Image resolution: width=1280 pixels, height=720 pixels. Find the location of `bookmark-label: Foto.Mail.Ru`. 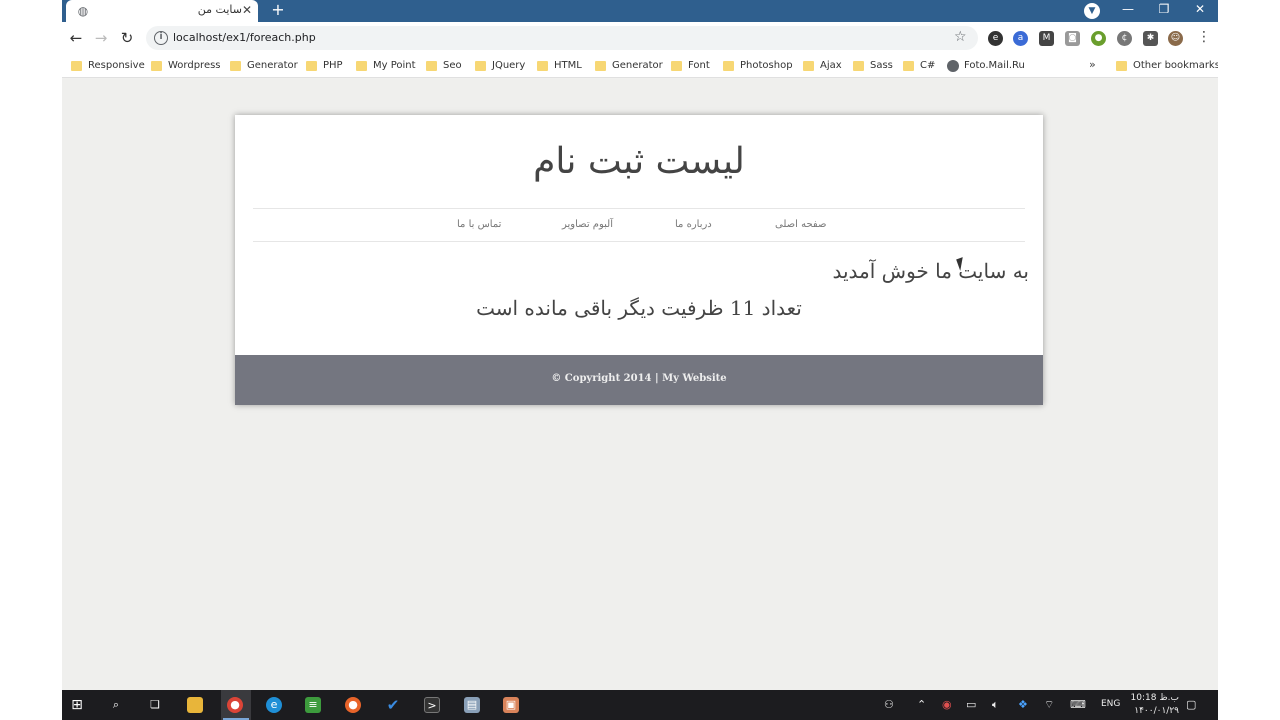

bookmark-label: Foto.Mail.Ru is located at coordinates (994, 65).